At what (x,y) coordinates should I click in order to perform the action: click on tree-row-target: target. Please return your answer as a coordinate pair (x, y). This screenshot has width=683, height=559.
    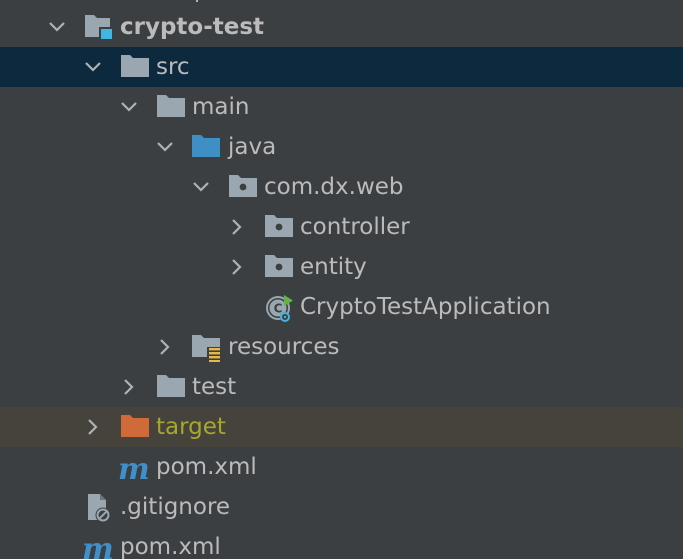
    Looking at the image, I should click on (341, 427).